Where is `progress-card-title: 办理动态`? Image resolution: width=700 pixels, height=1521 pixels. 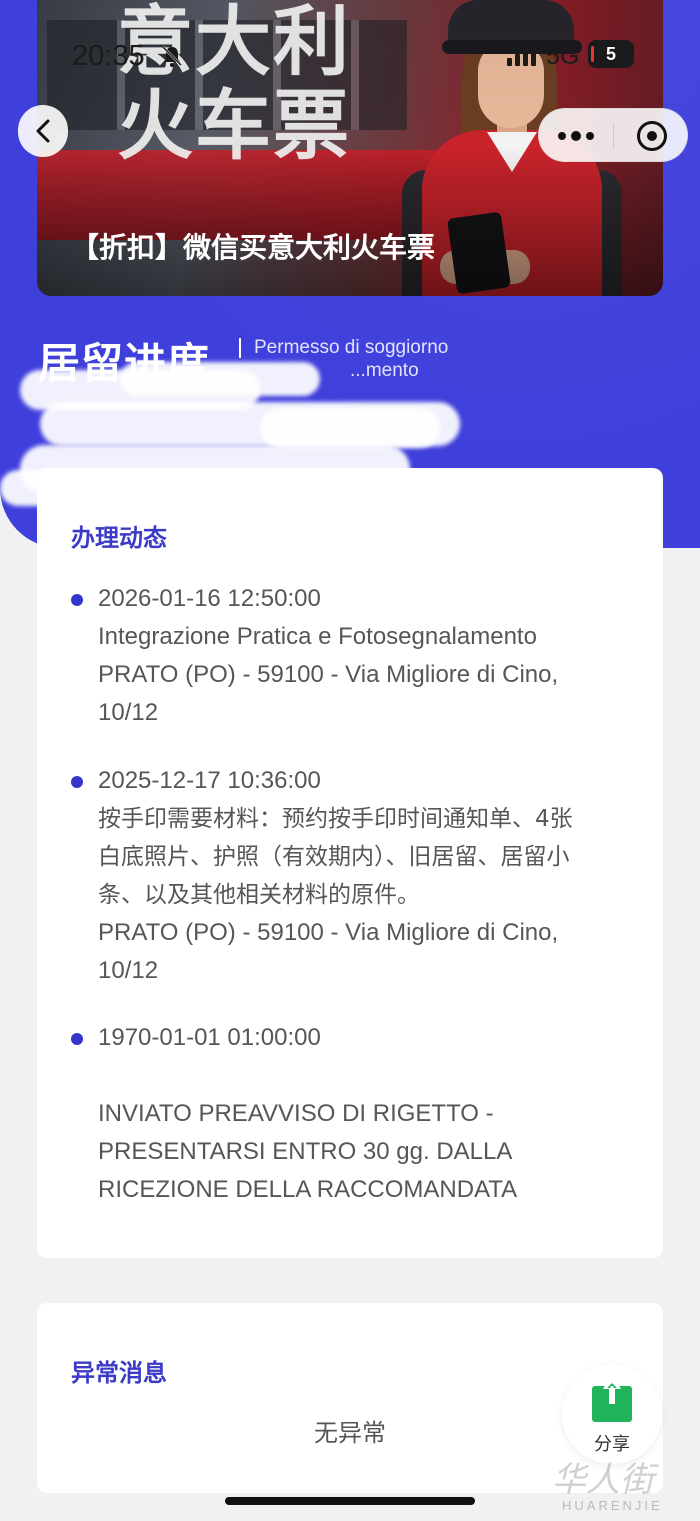
progress-card-title: 办理动态 is located at coordinates (119, 538).